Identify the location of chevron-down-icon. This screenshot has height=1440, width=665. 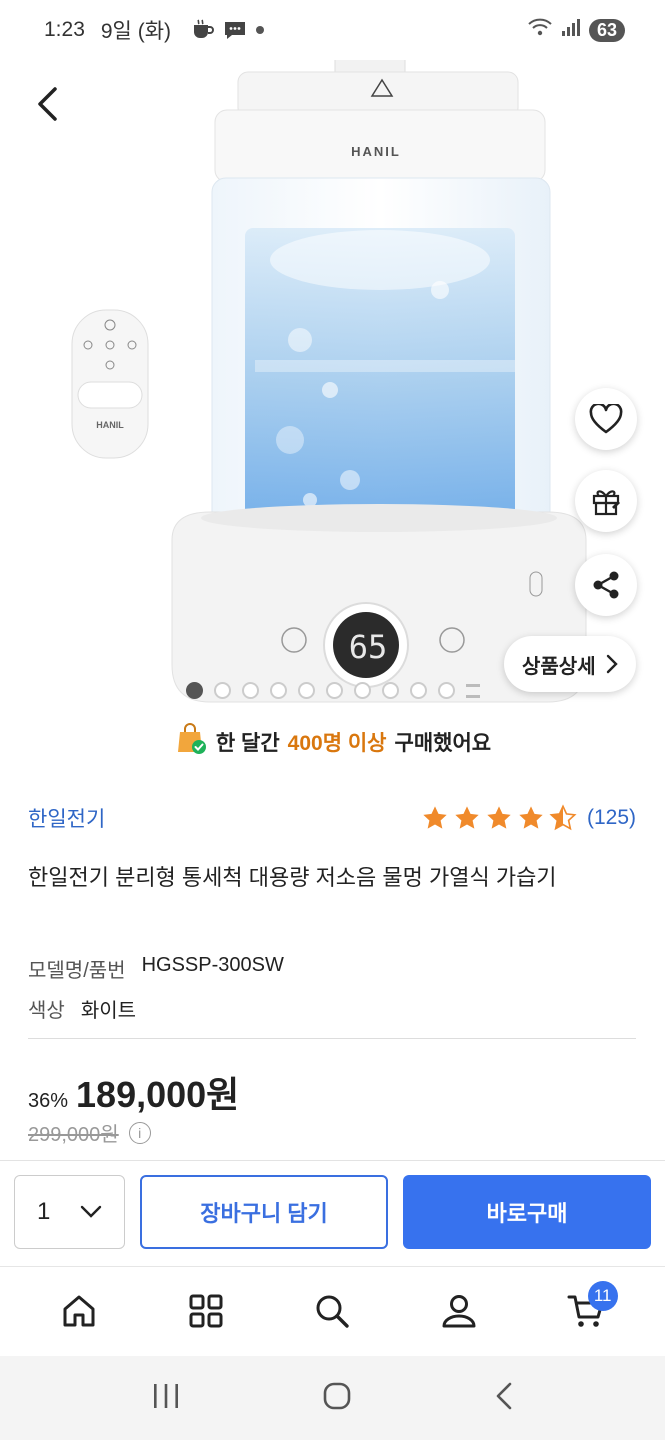
(91, 1211).